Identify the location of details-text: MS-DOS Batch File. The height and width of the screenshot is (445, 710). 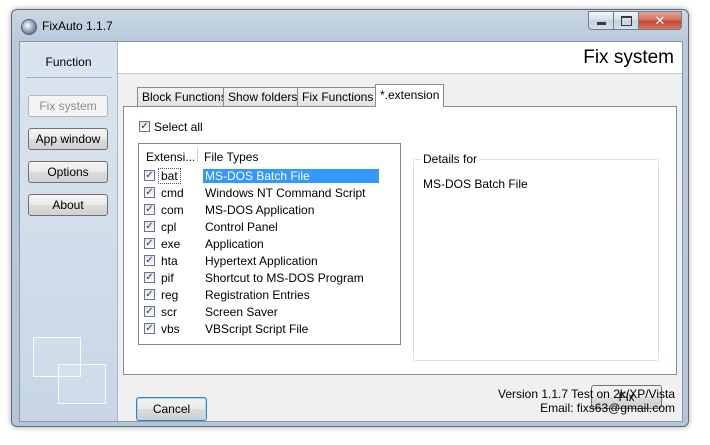
(475, 184).